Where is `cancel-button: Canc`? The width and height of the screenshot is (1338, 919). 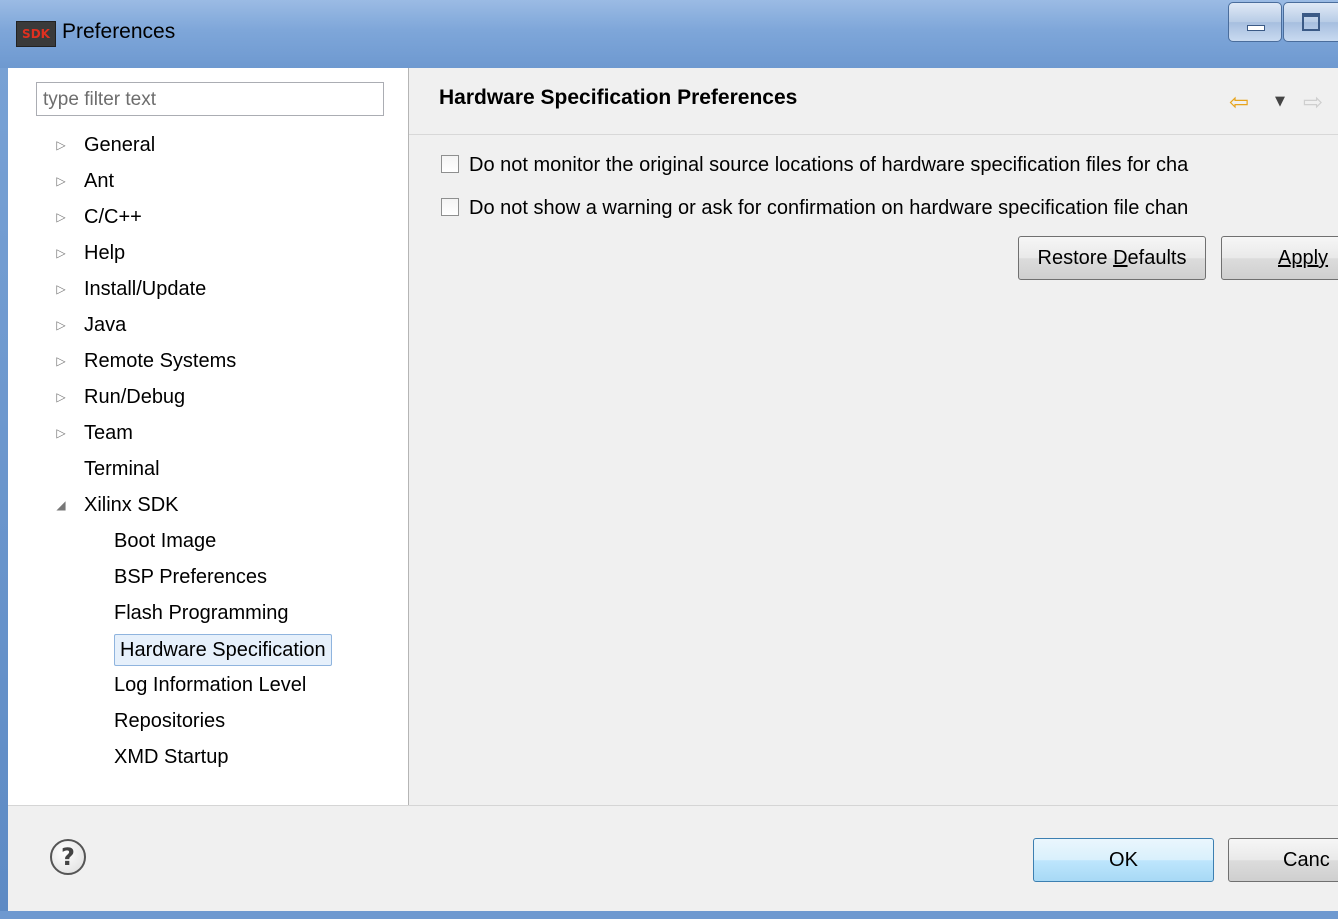 cancel-button: Canc is located at coordinates (1283, 860).